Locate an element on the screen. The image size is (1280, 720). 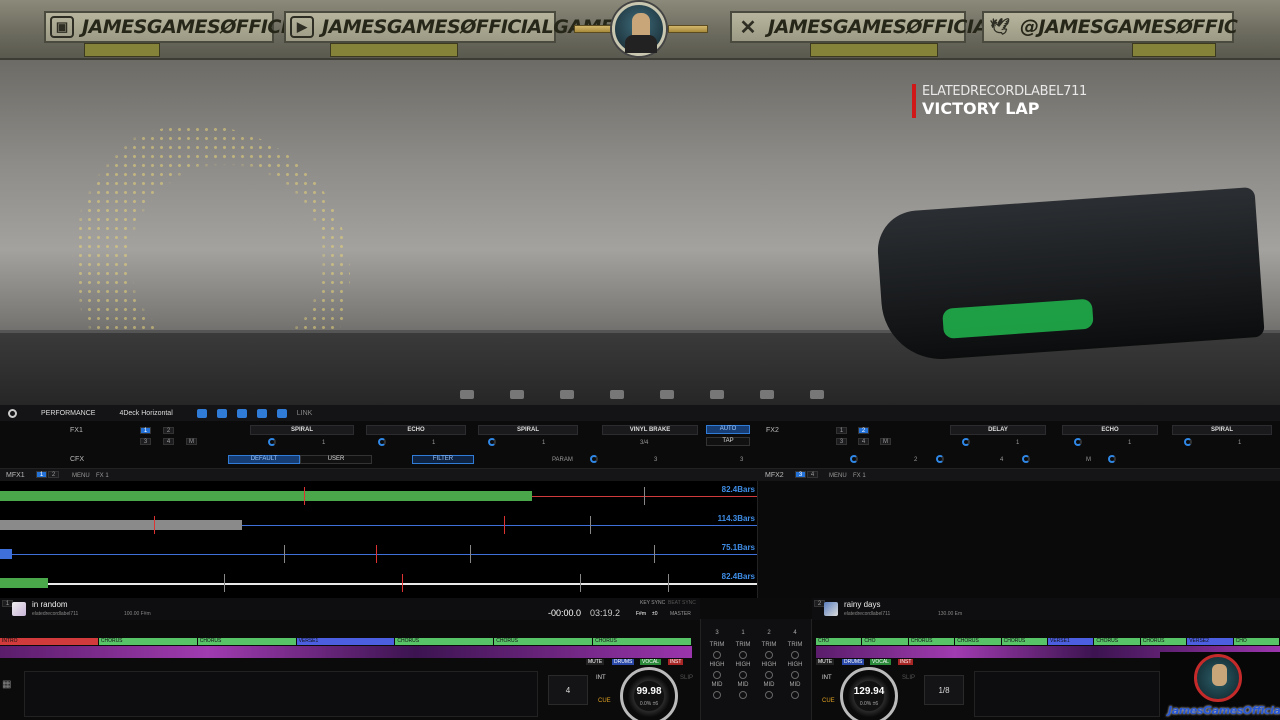
mfx2-menu: MENU is located at coordinates (838, 476).